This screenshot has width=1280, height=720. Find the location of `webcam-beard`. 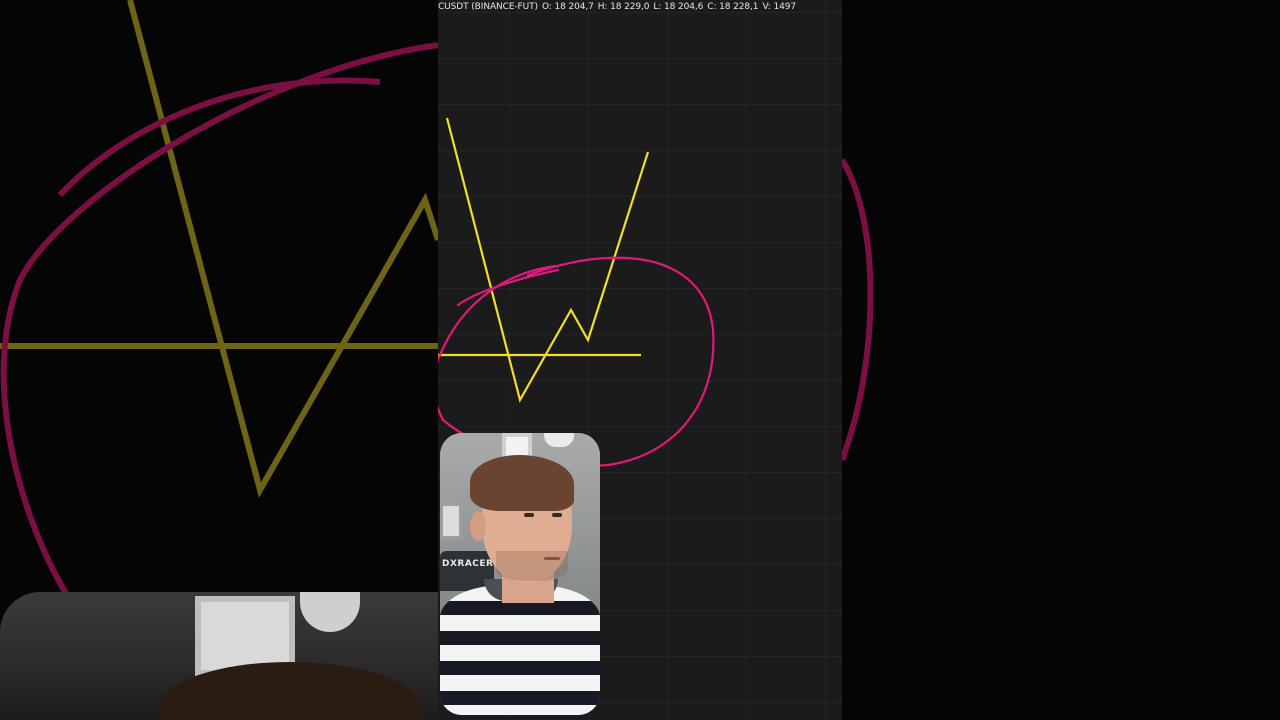

webcam-beard is located at coordinates (532, 566).